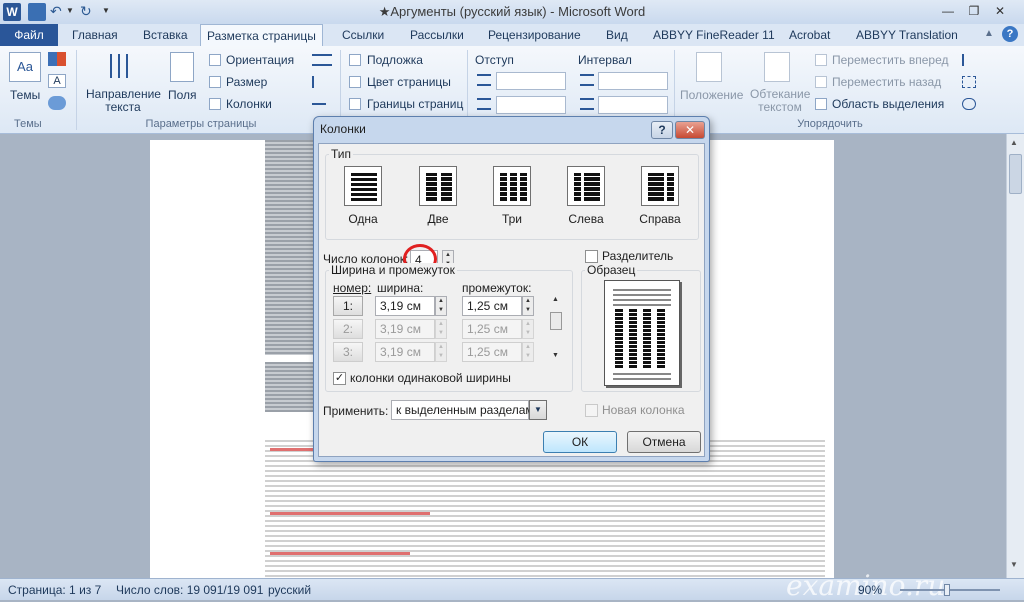 The image size is (1024, 602). Describe the element at coordinates (809, 35) in the screenshot. I see `tab-acrobat: Acrobat` at that location.